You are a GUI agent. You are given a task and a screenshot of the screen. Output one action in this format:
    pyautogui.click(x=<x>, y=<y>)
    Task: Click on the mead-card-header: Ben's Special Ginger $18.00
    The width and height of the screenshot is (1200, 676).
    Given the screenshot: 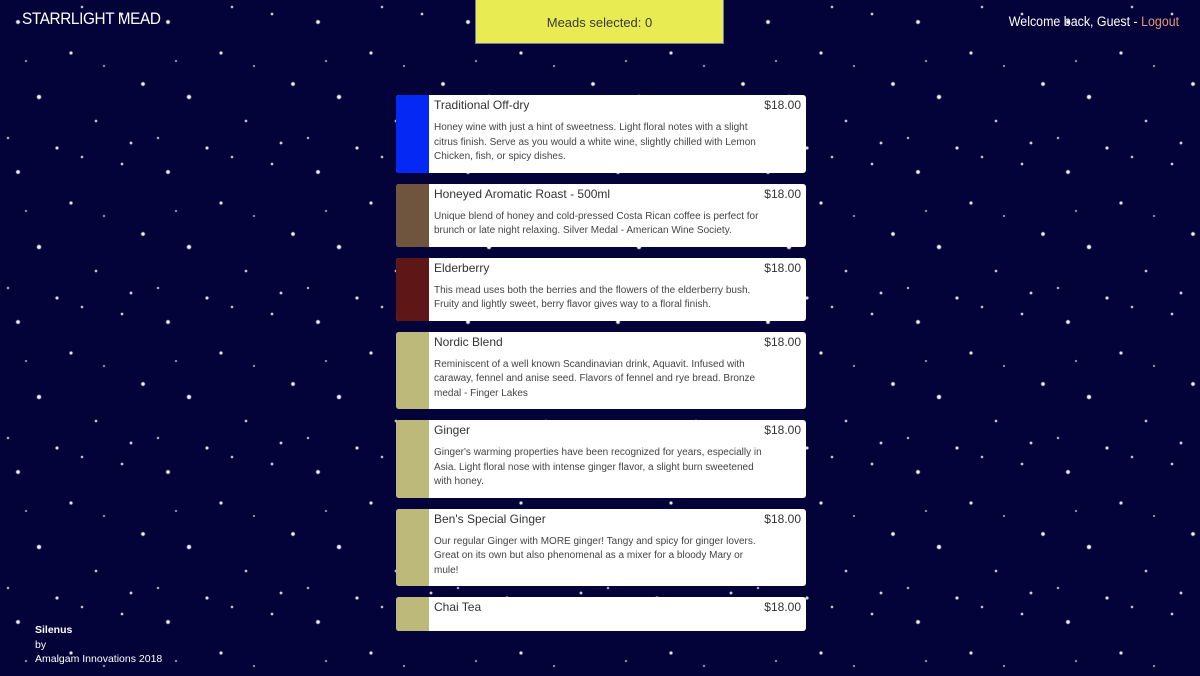 What is the action you would take?
    pyautogui.click(x=617, y=519)
    